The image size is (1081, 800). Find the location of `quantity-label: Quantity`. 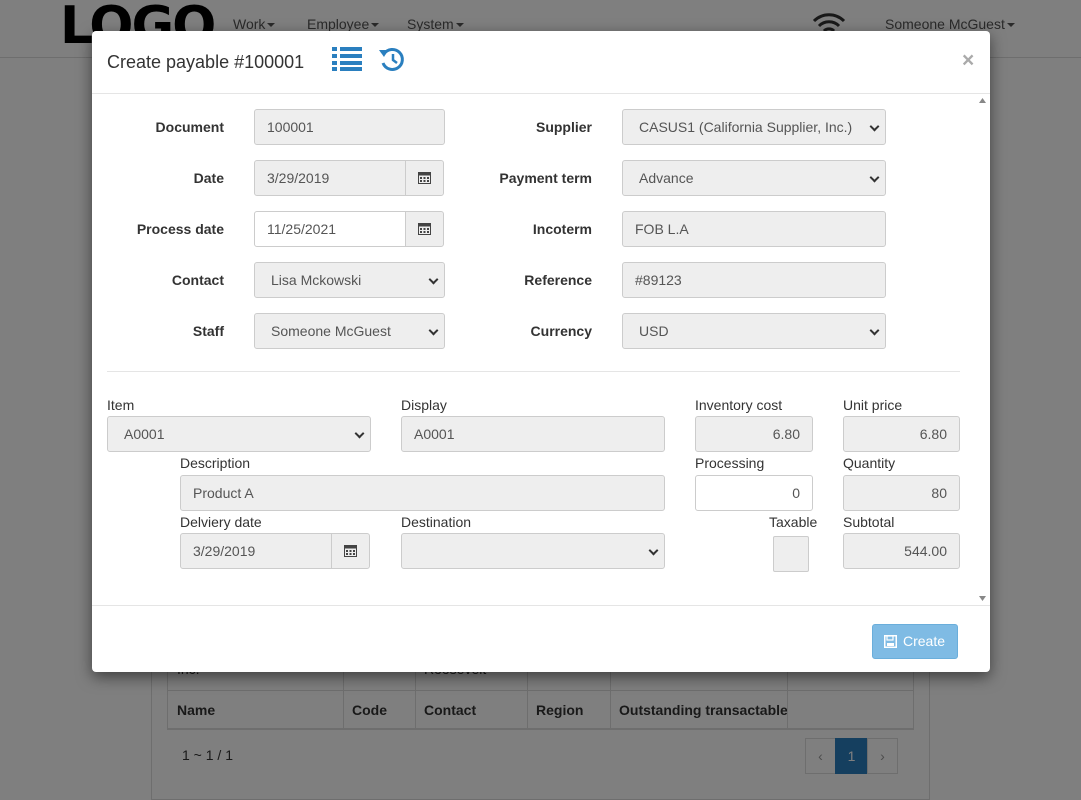

quantity-label: Quantity is located at coordinates (869, 463).